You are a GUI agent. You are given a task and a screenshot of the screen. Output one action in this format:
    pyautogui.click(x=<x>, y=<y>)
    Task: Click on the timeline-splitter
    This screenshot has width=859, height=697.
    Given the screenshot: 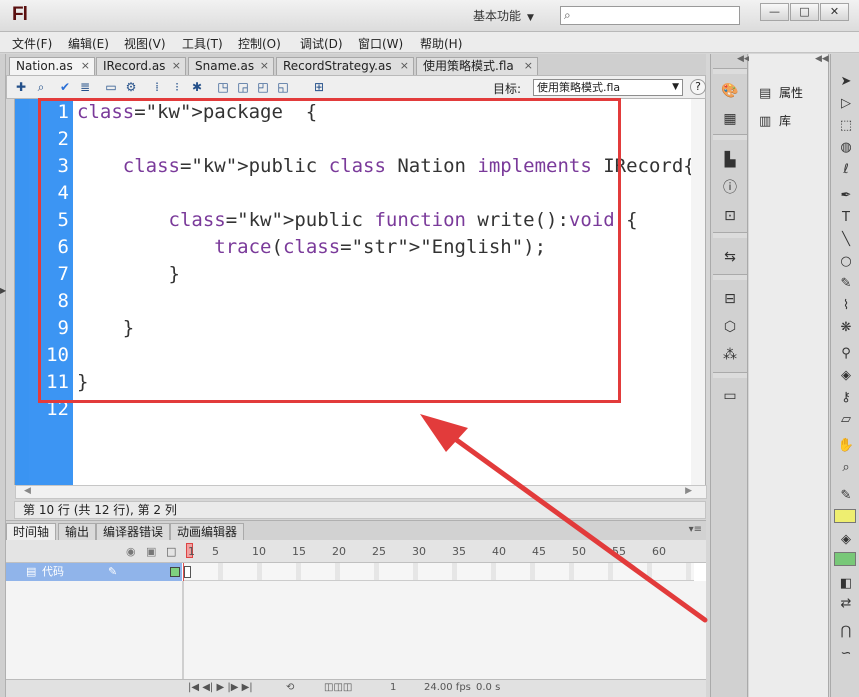 What is the action you would take?
    pyautogui.click(x=183, y=630)
    